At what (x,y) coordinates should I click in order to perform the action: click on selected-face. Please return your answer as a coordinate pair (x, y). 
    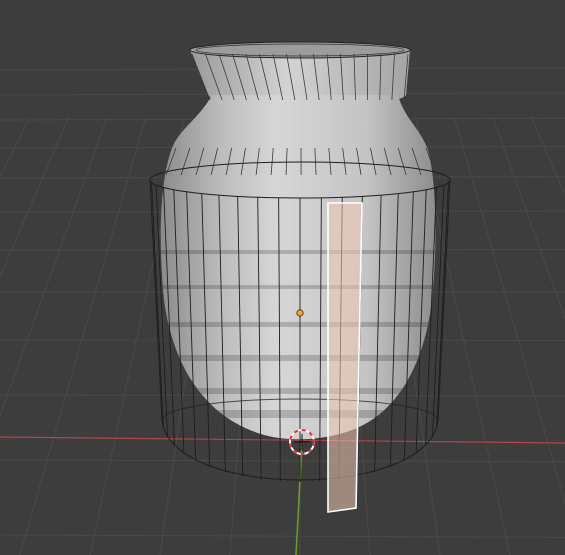
    Looking at the image, I should click on (345, 357).